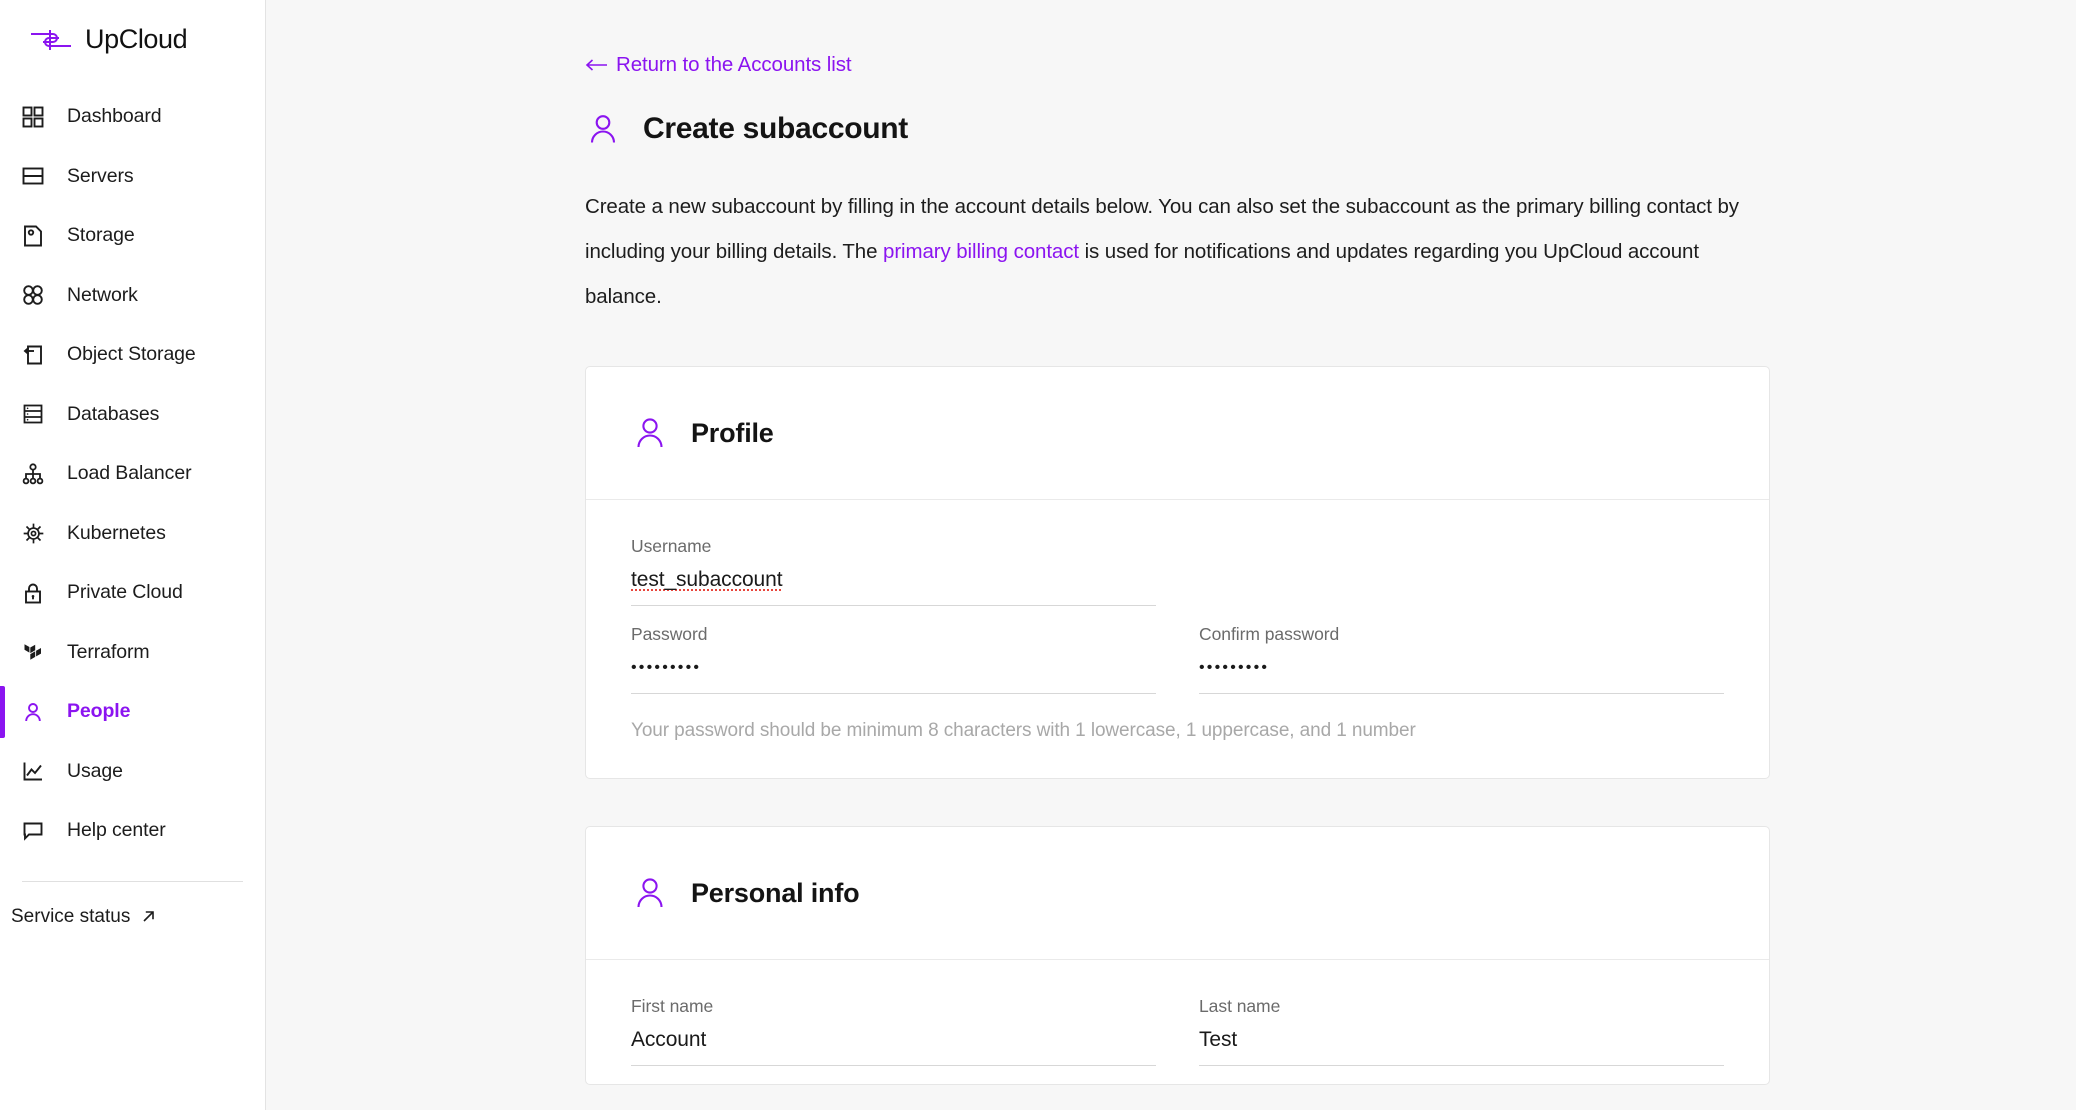 This screenshot has height=1110, width=2076. Describe the element at coordinates (775, 892) in the screenshot. I see `card-title: Personal info` at that location.